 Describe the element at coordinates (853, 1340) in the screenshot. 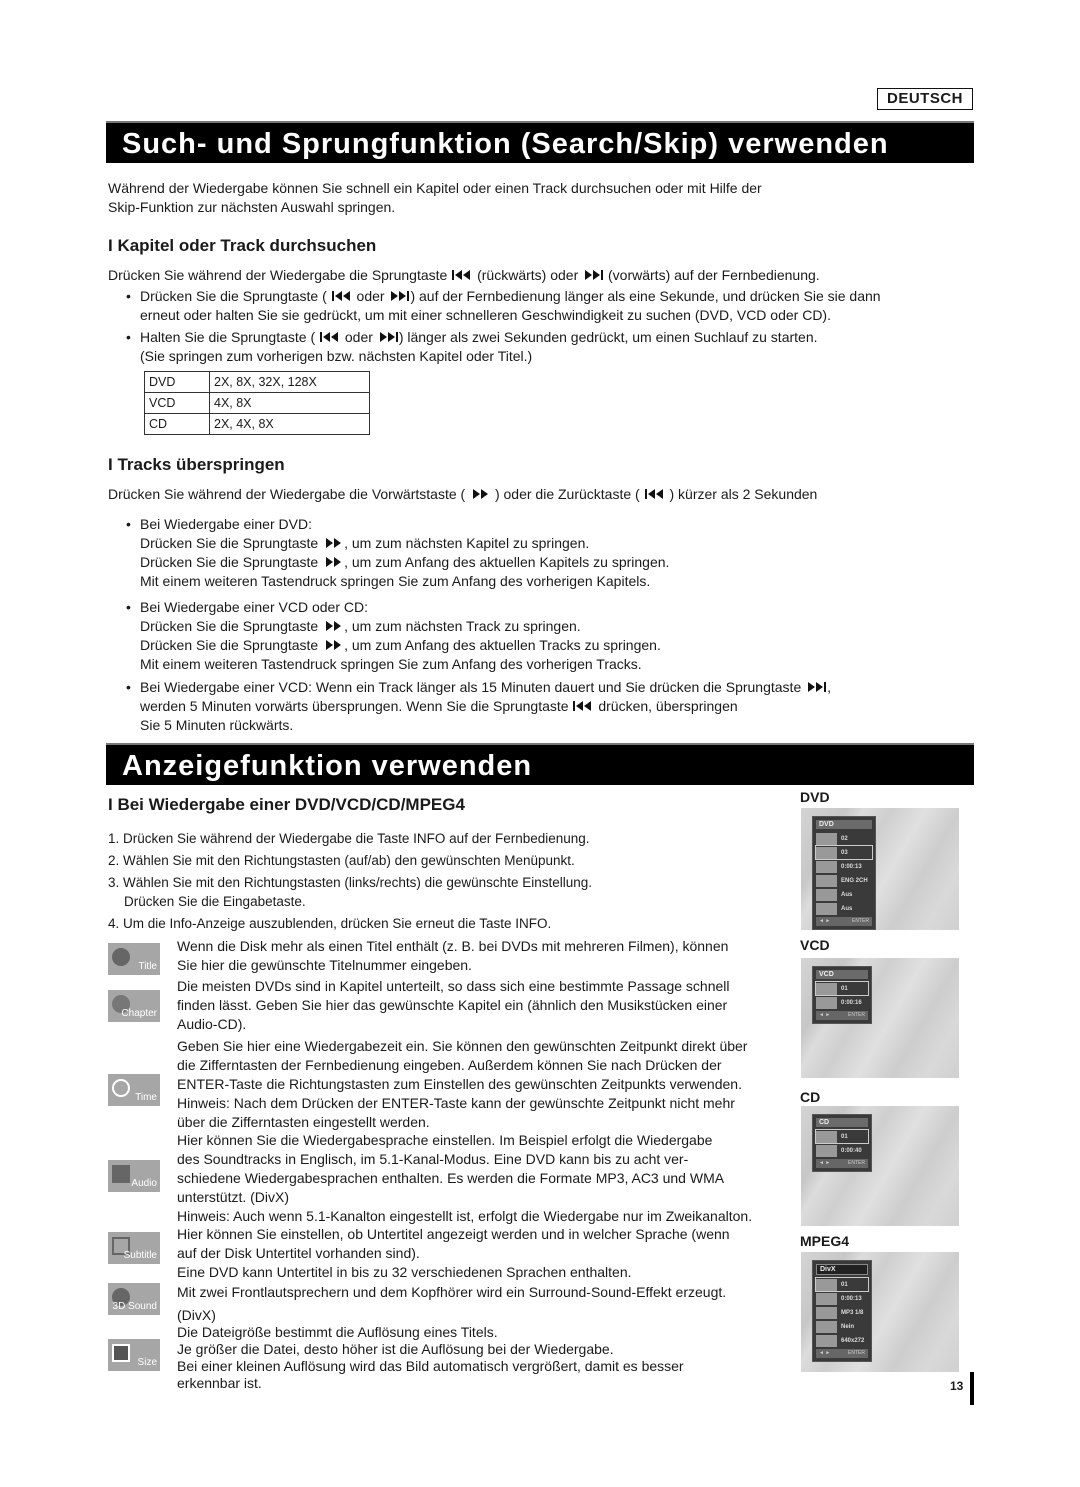

I see `osd-value: 640x272` at that location.